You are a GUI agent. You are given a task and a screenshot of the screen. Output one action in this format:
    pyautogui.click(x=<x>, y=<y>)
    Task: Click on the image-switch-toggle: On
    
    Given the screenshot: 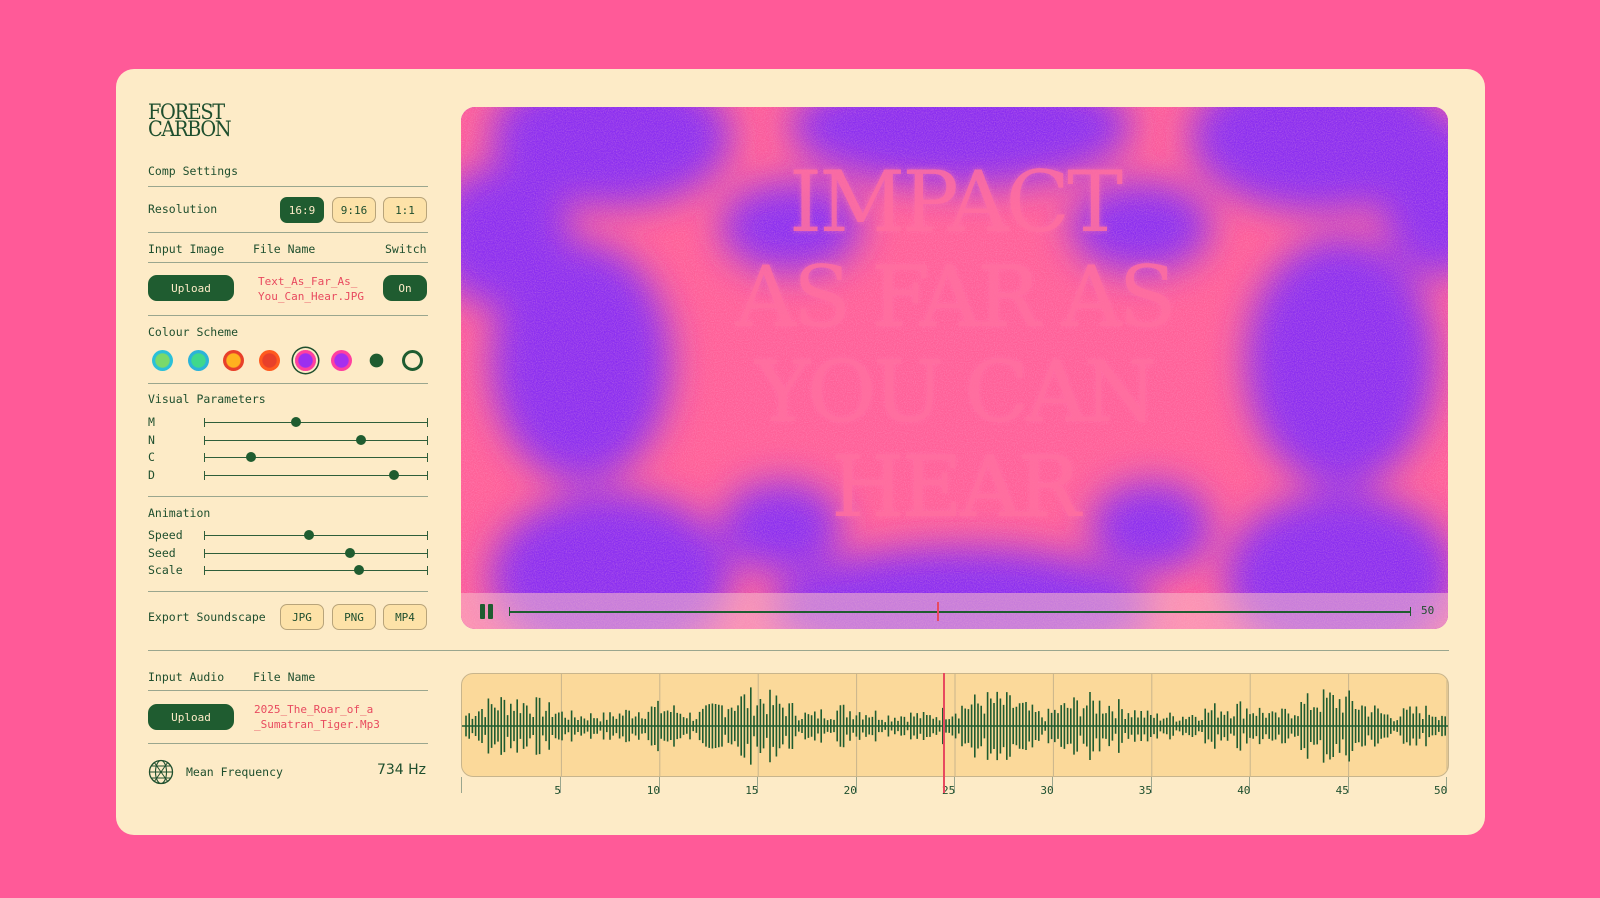 What is the action you would take?
    pyautogui.click(x=405, y=288)
    